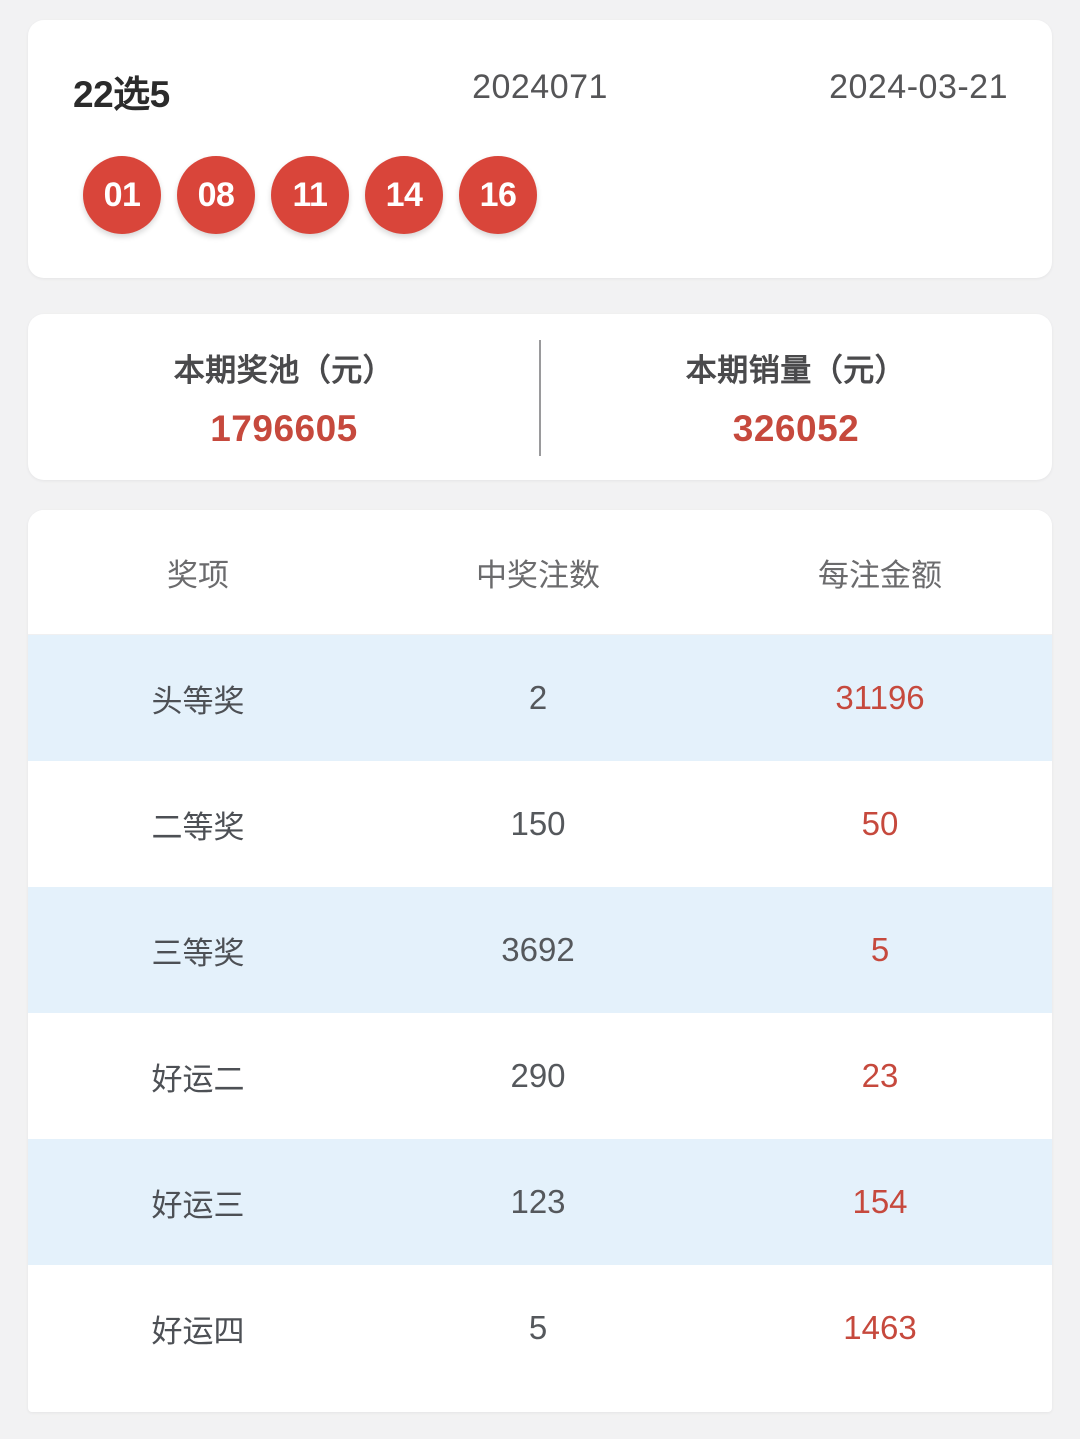  I want to click on sales-label: 本期销量（元）, so click(796, 370).